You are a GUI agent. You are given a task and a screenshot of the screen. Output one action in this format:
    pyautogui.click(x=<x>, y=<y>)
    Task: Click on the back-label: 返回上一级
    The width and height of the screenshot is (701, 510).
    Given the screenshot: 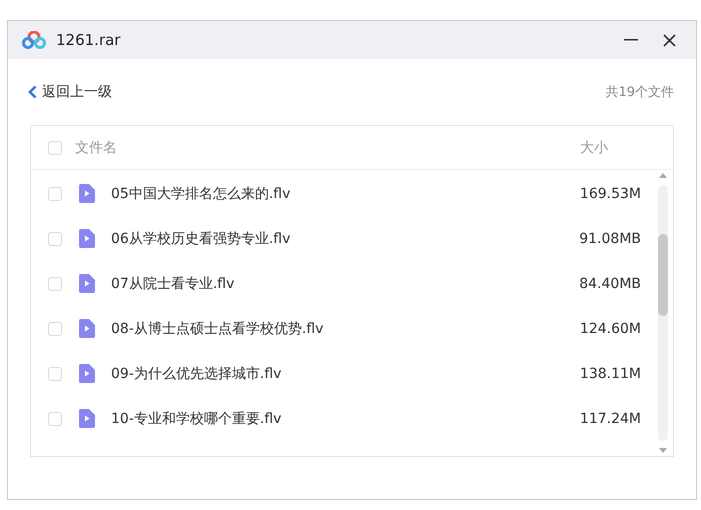 What is the action you would take?
    pyautogui.click(x=77, y=92)
    